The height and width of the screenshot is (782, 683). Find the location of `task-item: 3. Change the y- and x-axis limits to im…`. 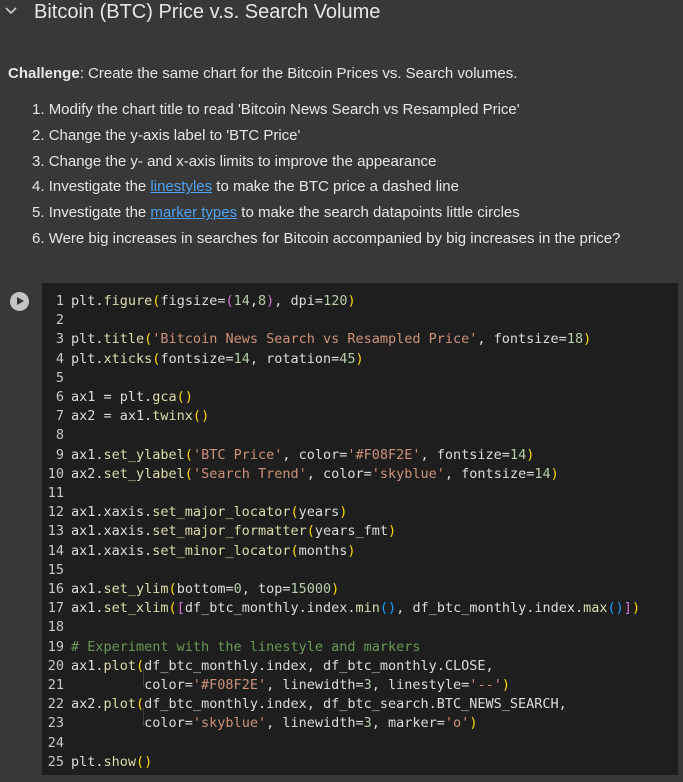

task-item: 3. Change the y- and x-axis limits to im… is located at coordinates (326, 162).